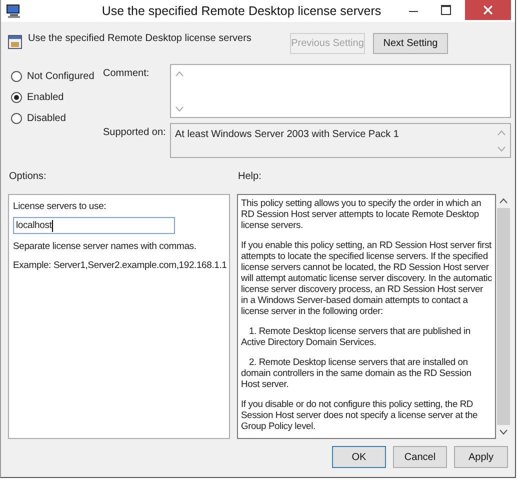 The width and height of the screenshot is (522, 480). What do you see at coordinates (361, 213) in the screenshot?
I see `help-paragraph: This policy setting allows you to specify the order in which an RD Session Host server attempts to locate Remote Desktop license servers.` at bounding box center [361, 213].